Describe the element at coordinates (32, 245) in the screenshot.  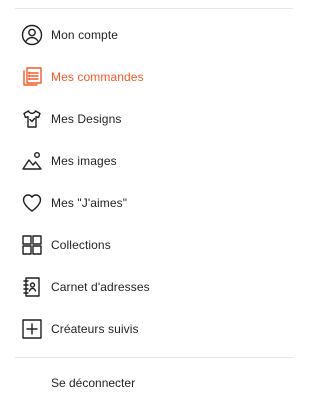
I see `grid-icon` at that location.